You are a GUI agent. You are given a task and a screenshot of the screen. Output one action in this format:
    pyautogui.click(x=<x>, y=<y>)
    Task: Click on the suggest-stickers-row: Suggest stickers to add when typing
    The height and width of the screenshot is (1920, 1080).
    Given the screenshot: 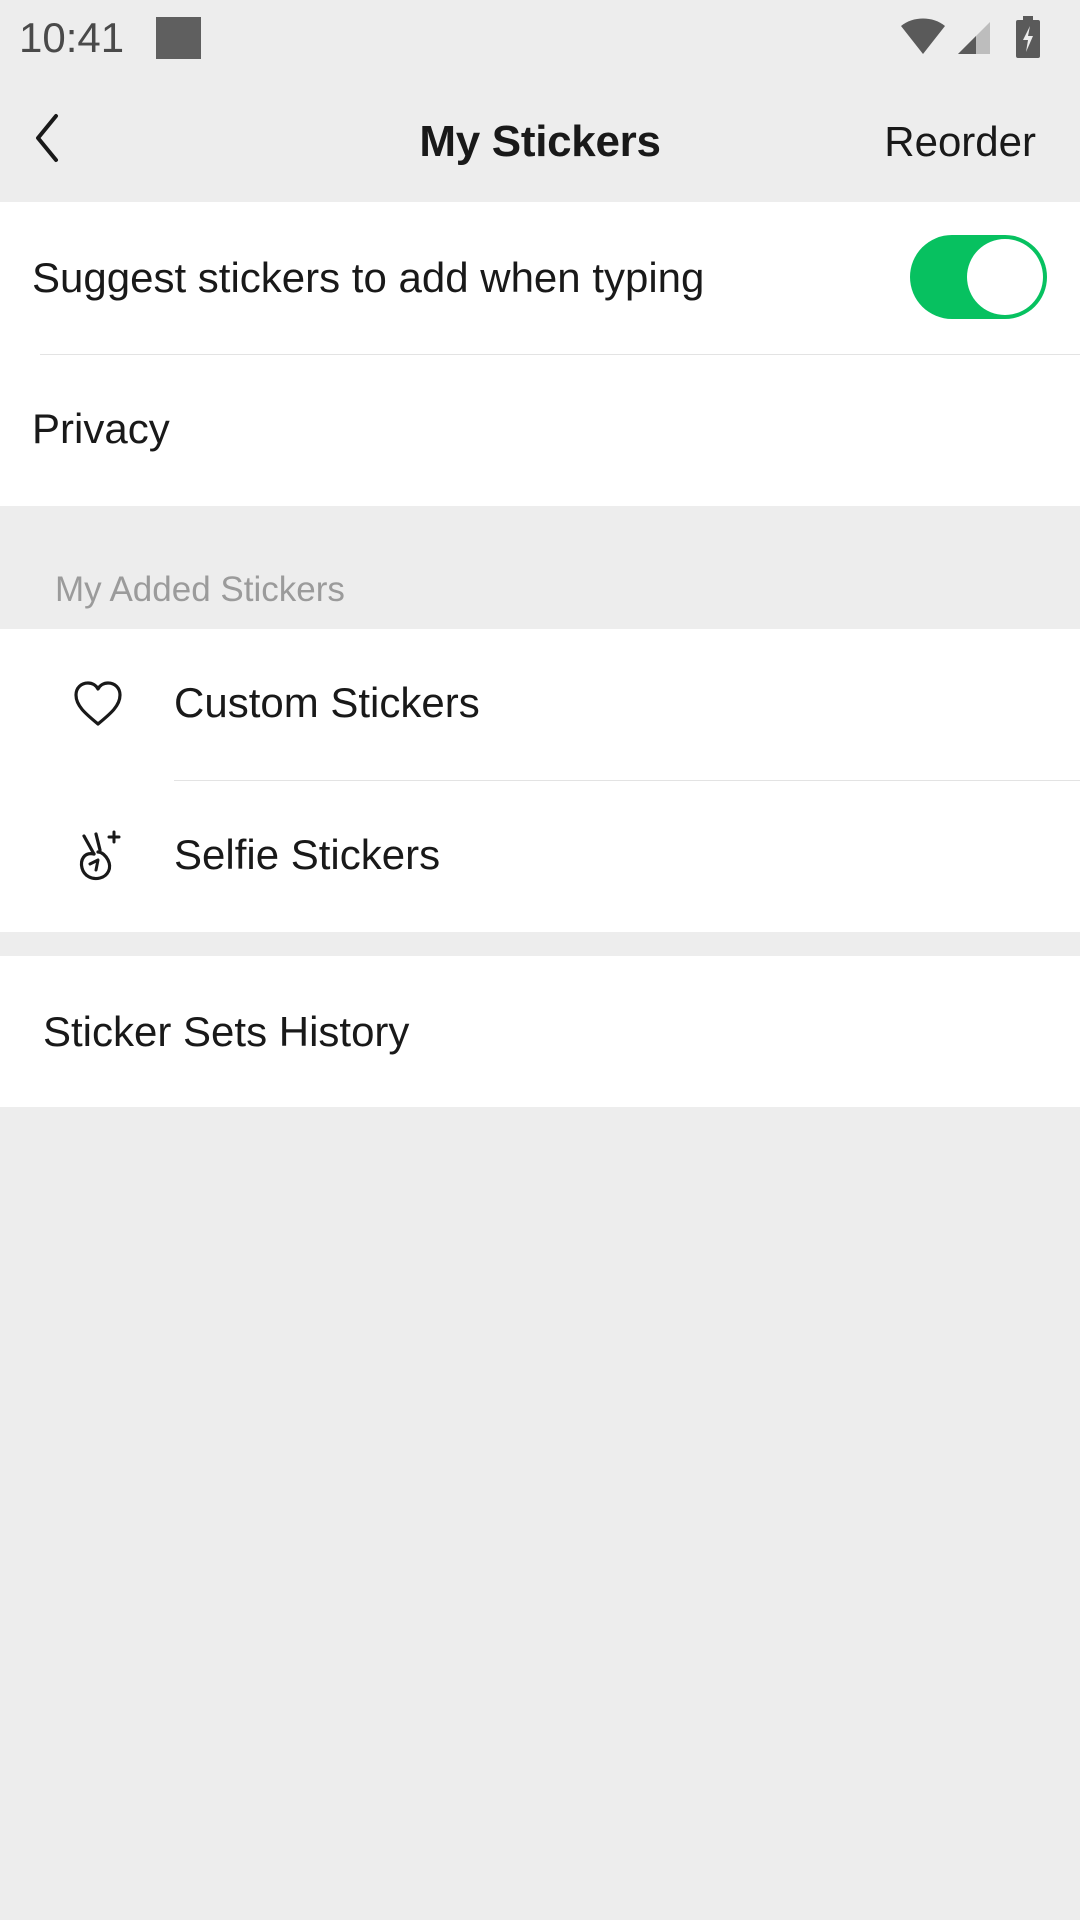 What is the action you would take?
    pyautogui.click(x=540, y=278)
    